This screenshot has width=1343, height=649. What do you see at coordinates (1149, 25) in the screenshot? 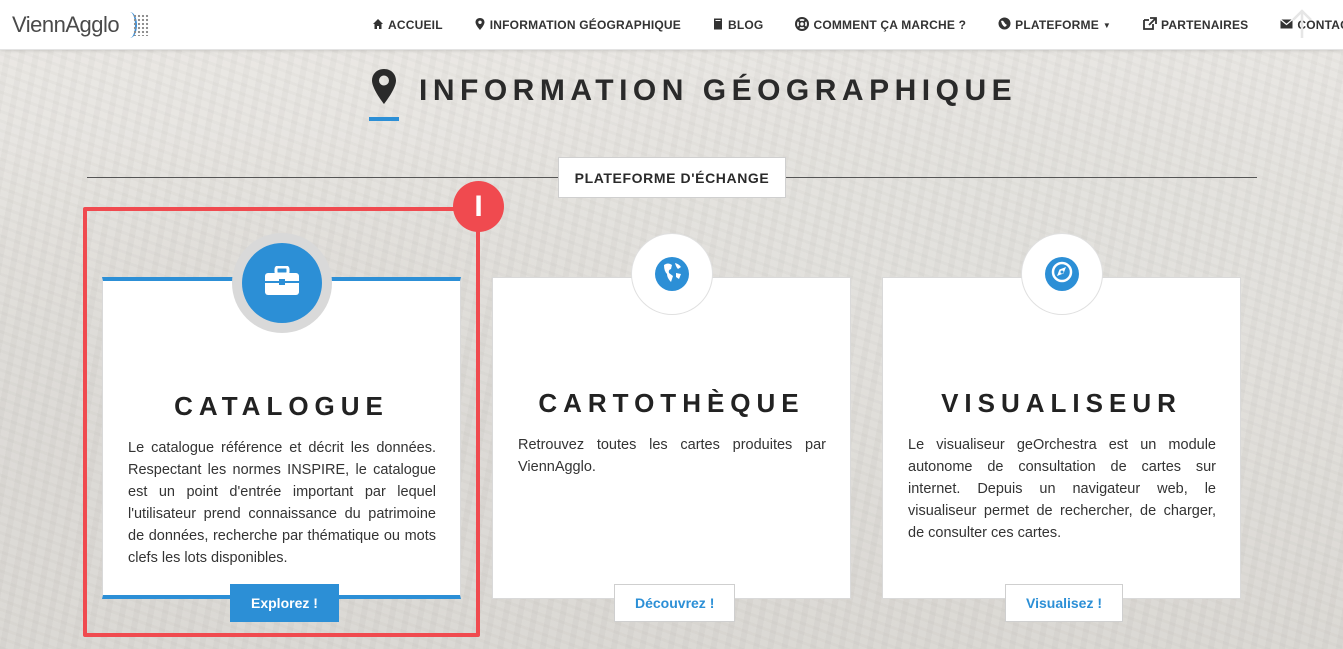
I see `external-link-icon` at bounding box center [1149, 25].